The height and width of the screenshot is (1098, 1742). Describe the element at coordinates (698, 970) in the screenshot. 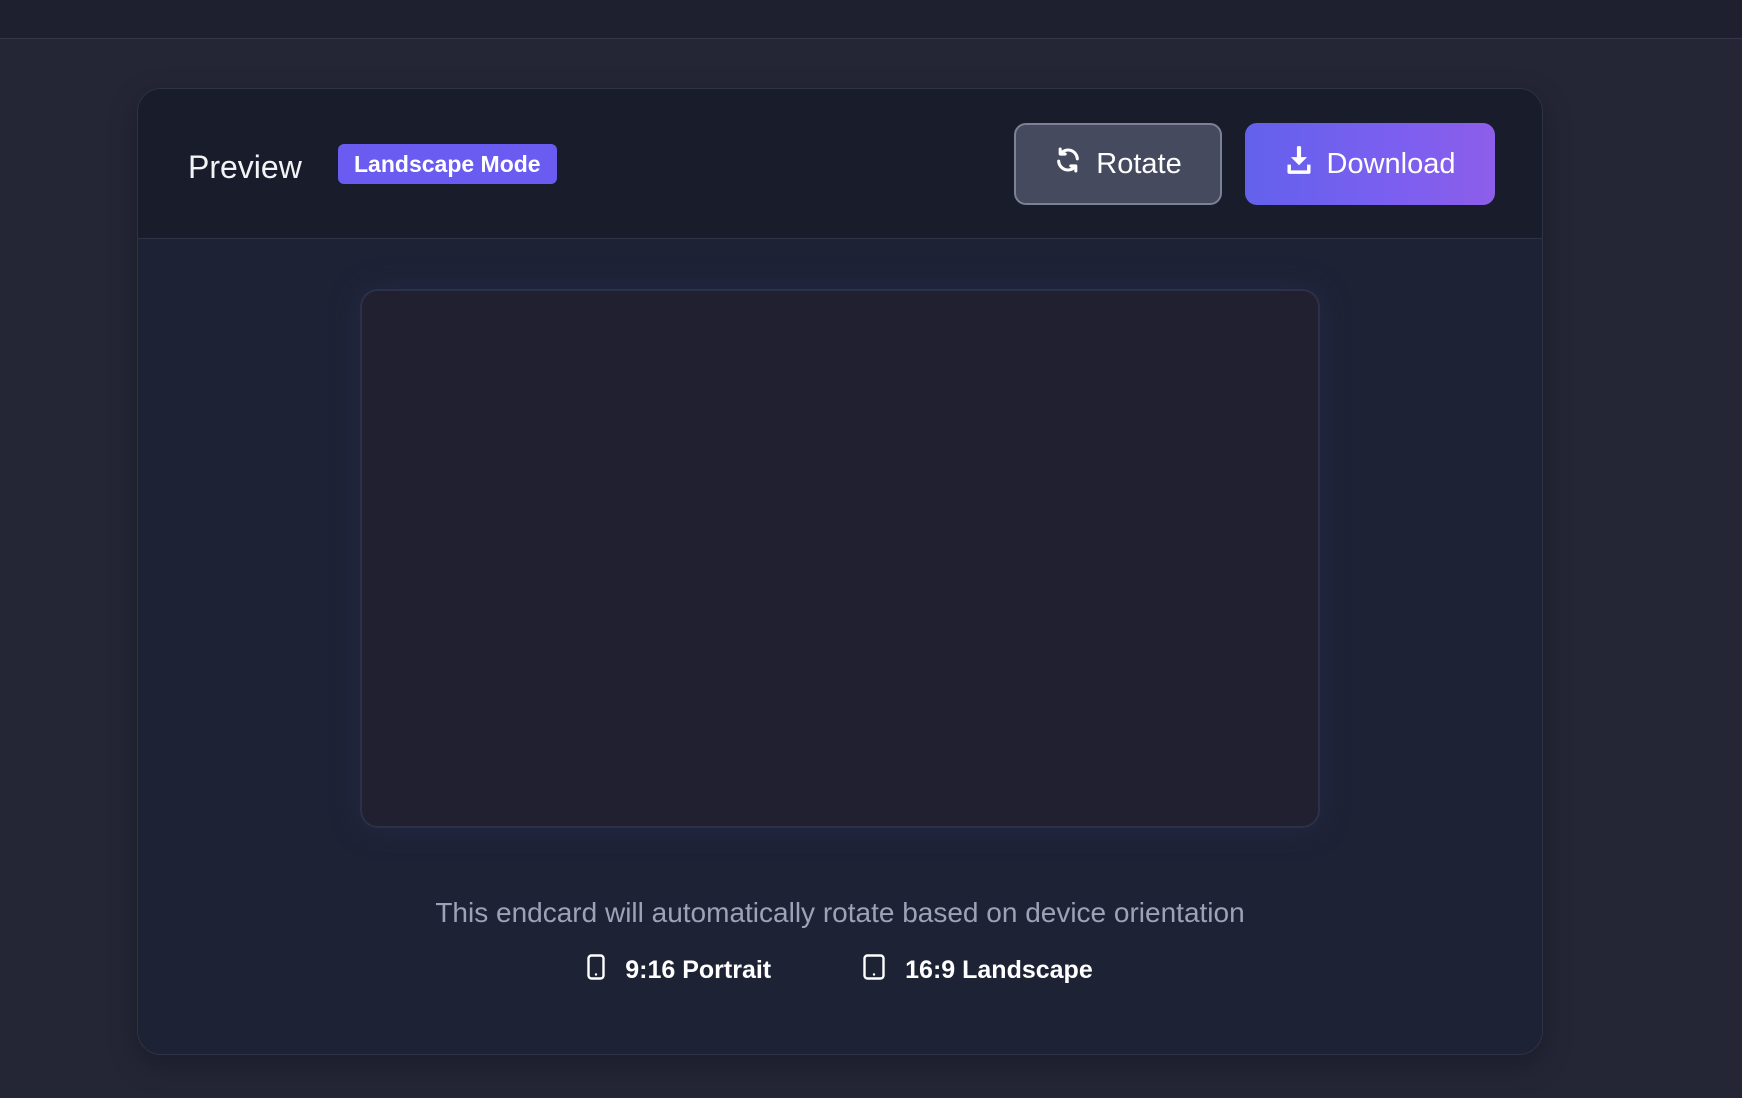

I see `format-portrait-label: 9:16 Portrait` at that location.